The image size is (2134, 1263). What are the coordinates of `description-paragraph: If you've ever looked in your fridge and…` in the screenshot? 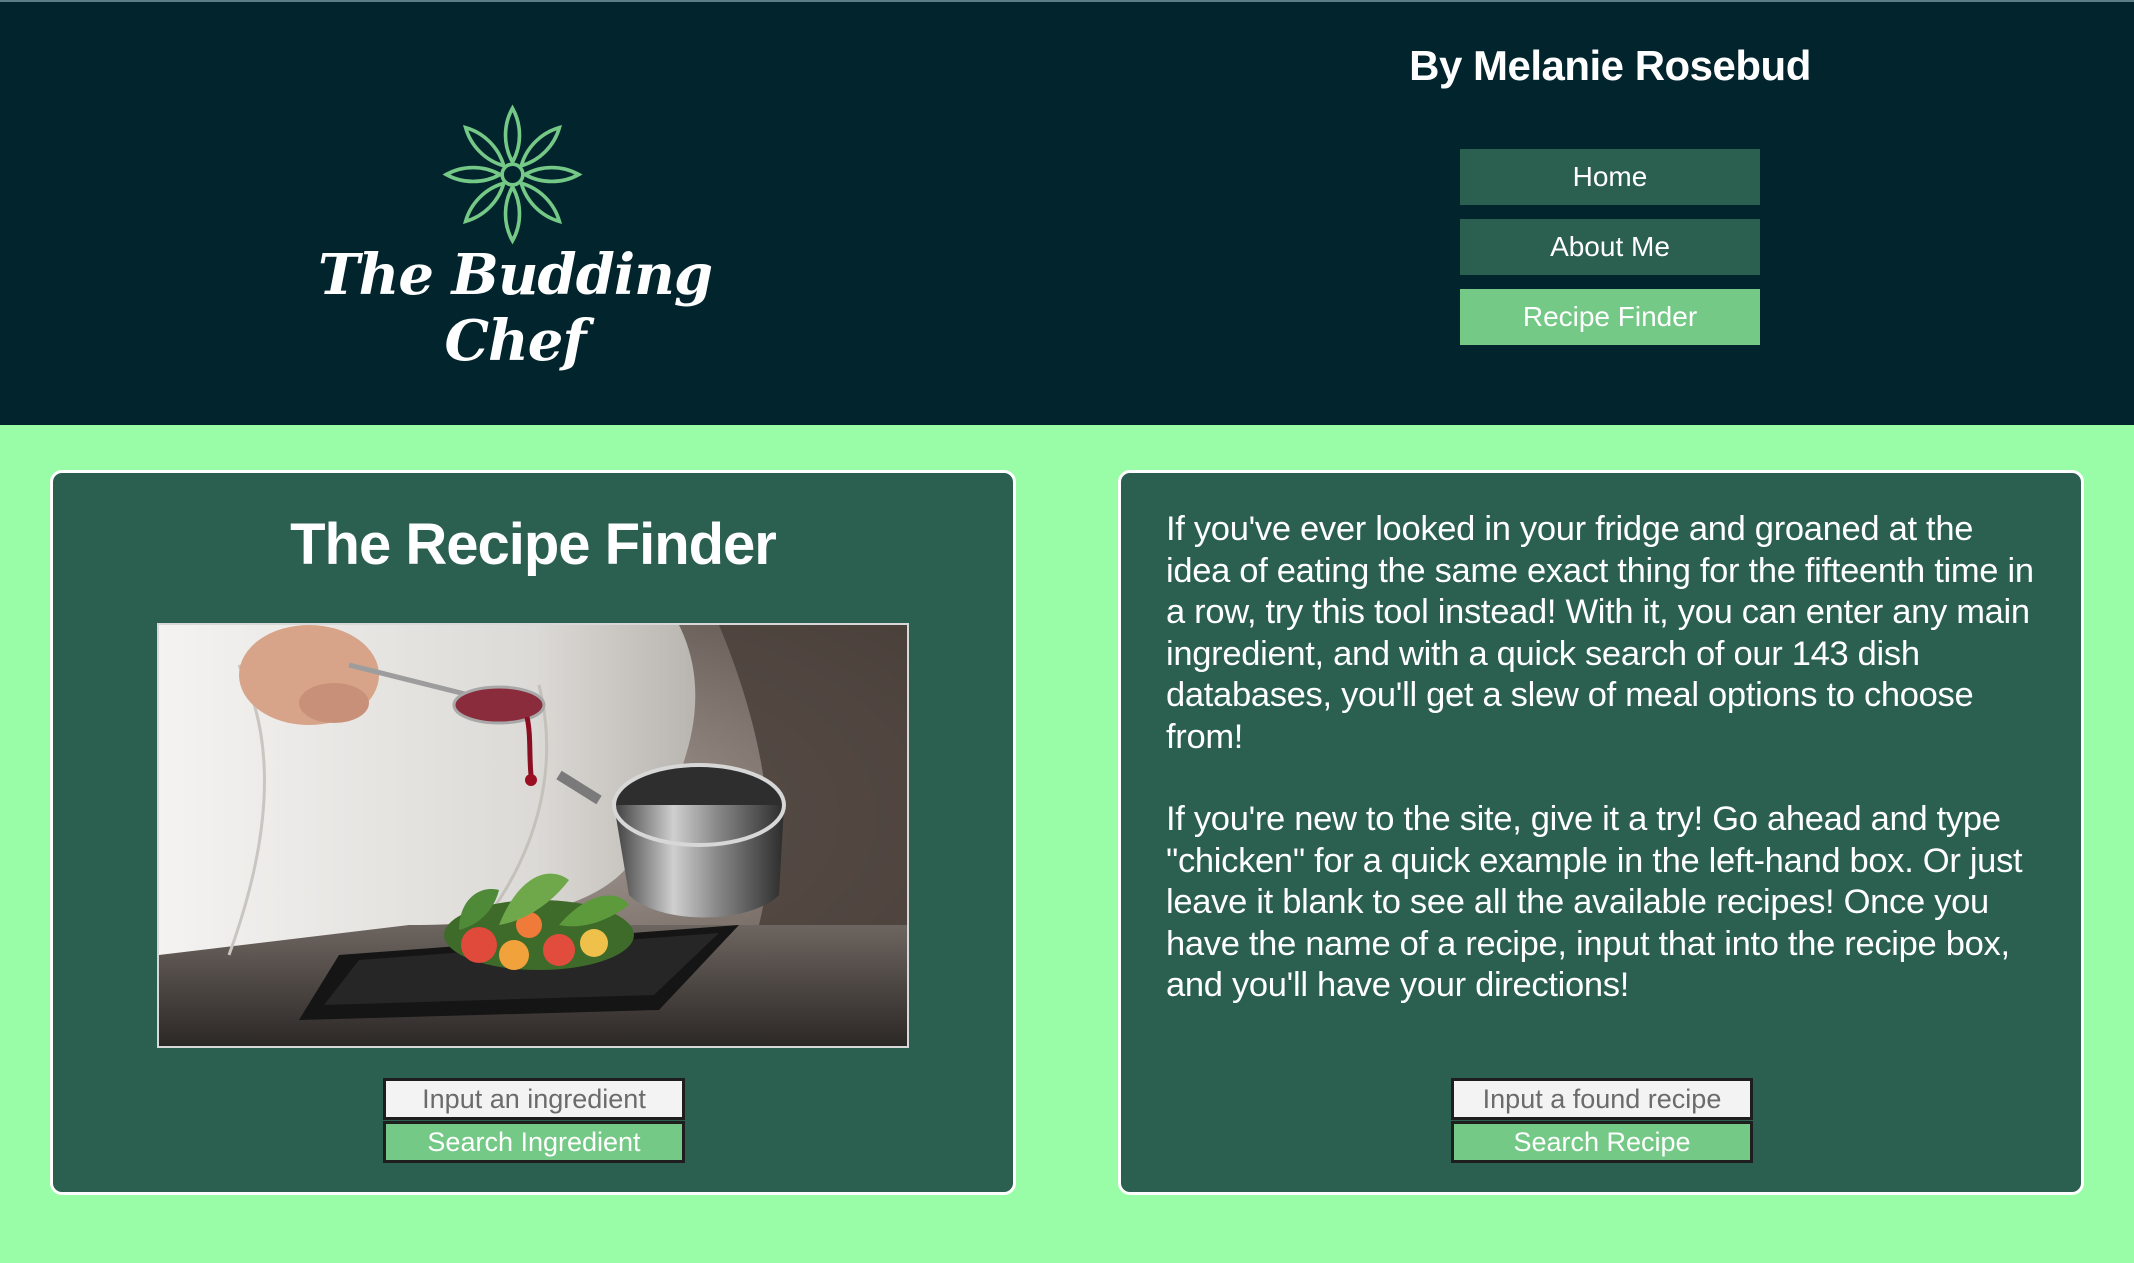 It's located at (1600, 633).